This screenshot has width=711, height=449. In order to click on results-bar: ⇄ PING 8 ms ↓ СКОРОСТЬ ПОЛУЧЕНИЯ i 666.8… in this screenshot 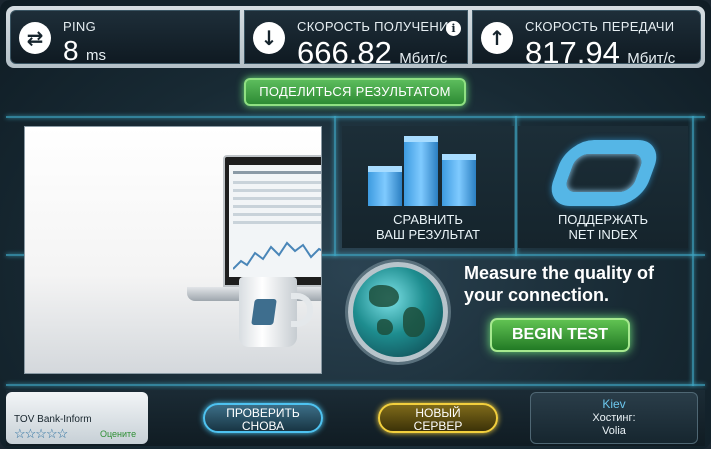, I will do `click(355, 38)`.